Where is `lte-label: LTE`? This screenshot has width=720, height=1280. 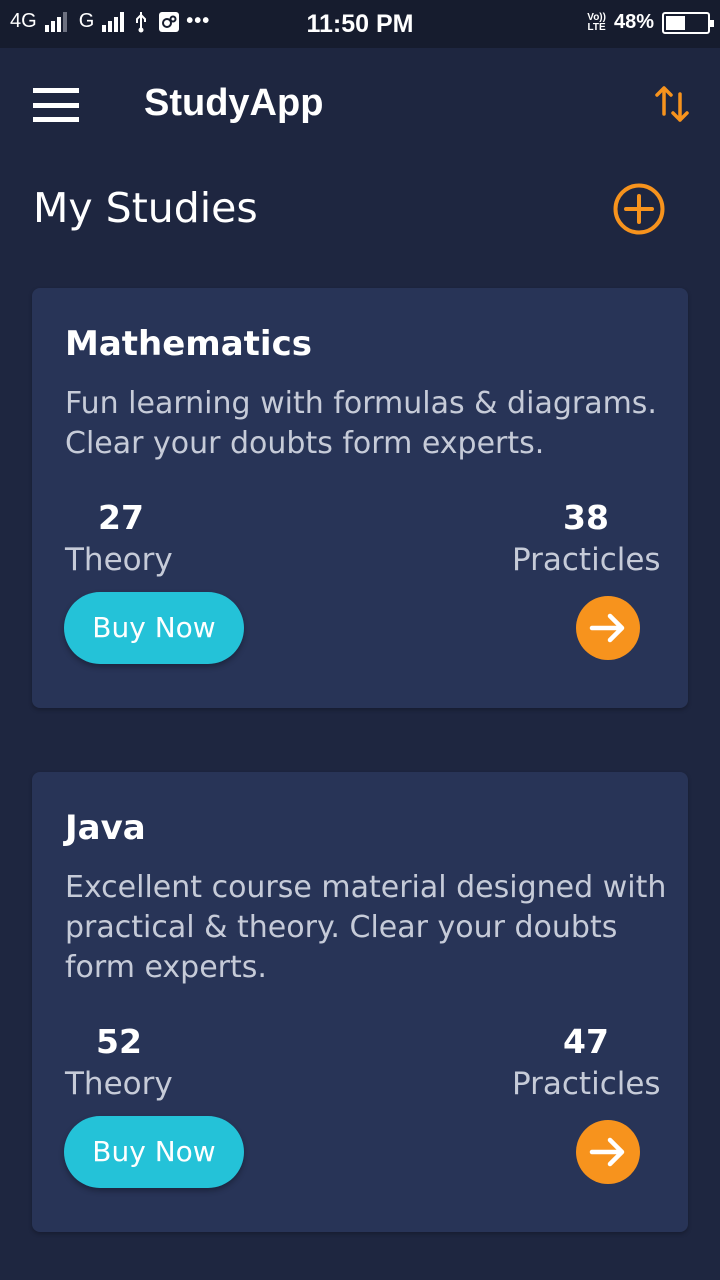 lte-label: LTE is located at coordinates (596, 27).